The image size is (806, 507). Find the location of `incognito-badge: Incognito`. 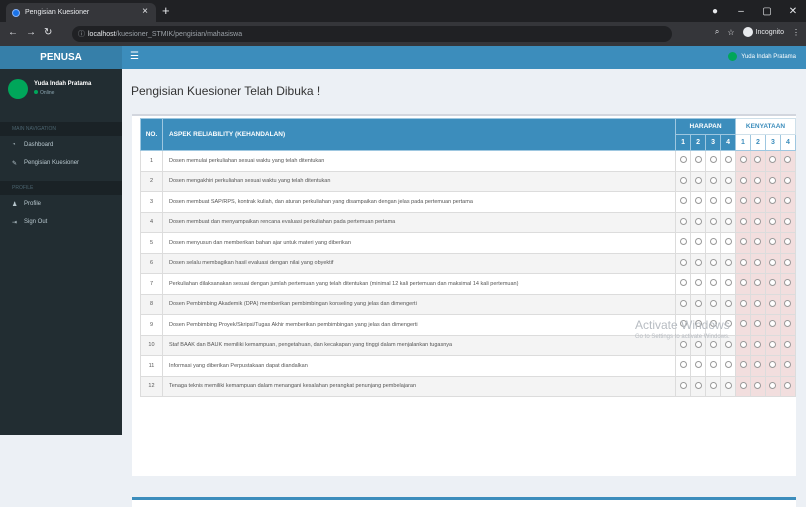

incognito-badge: Incognito is located at coordinates (763, 32).